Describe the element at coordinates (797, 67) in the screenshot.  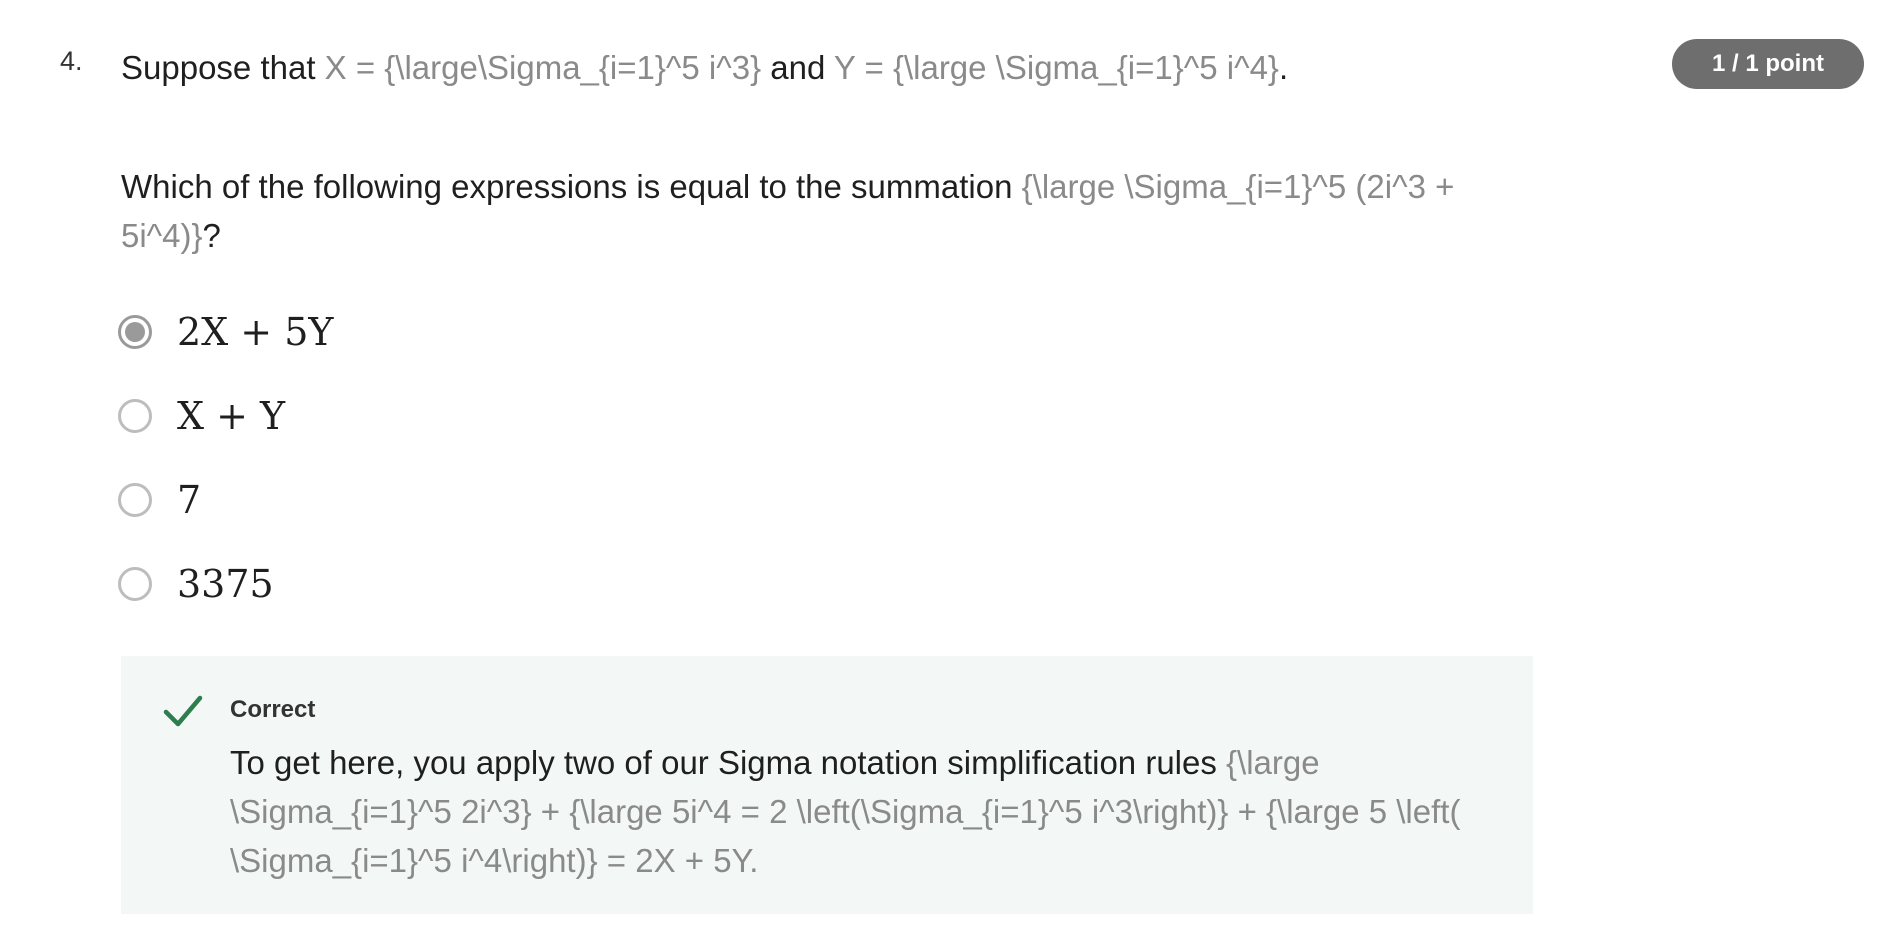
I see `prompt-text-2: and` at that location.